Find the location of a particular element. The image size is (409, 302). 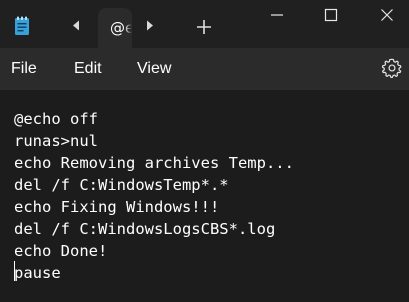

chevron-right-icon is located at coordinates (150, 25).